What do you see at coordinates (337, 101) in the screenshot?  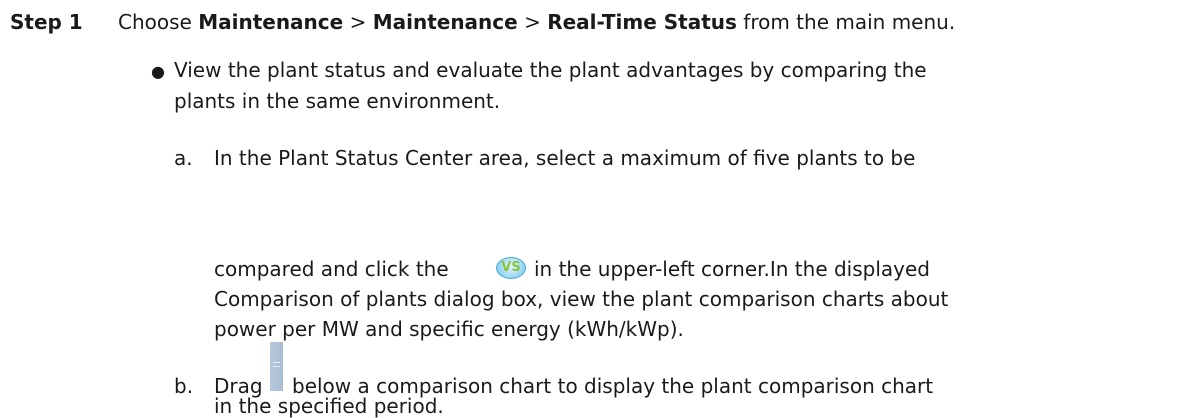 I see `bullet-text-line-2: plants in the same environment.` at bounding box center [337, 101].